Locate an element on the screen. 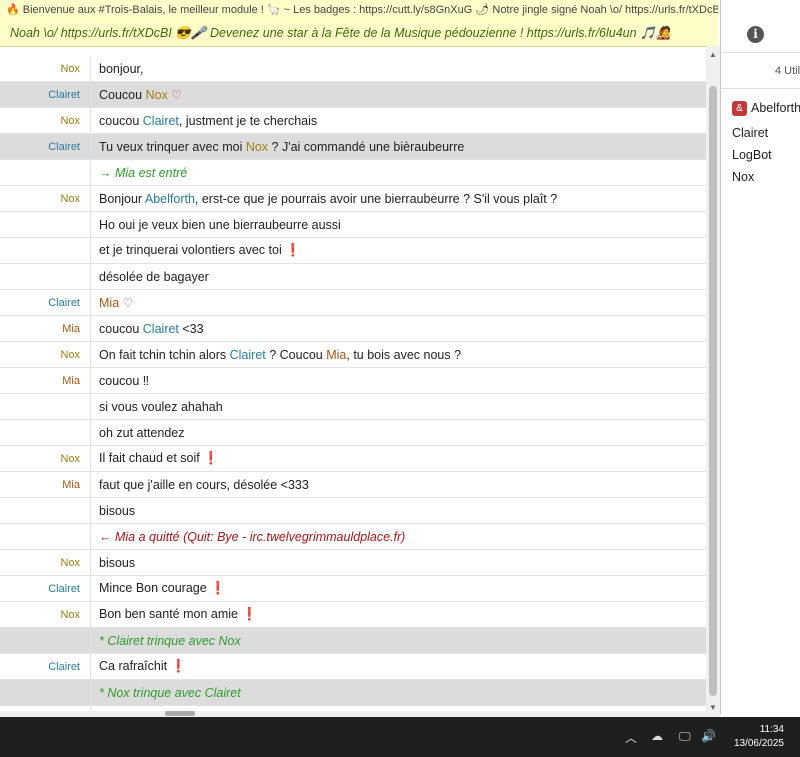 Image resolution: width=800 pixels, height=757 pixels. taskbar: ︿ ☁ 🖵 🔊 11:34 13/06/2025 is located at coordinates (400, 737).